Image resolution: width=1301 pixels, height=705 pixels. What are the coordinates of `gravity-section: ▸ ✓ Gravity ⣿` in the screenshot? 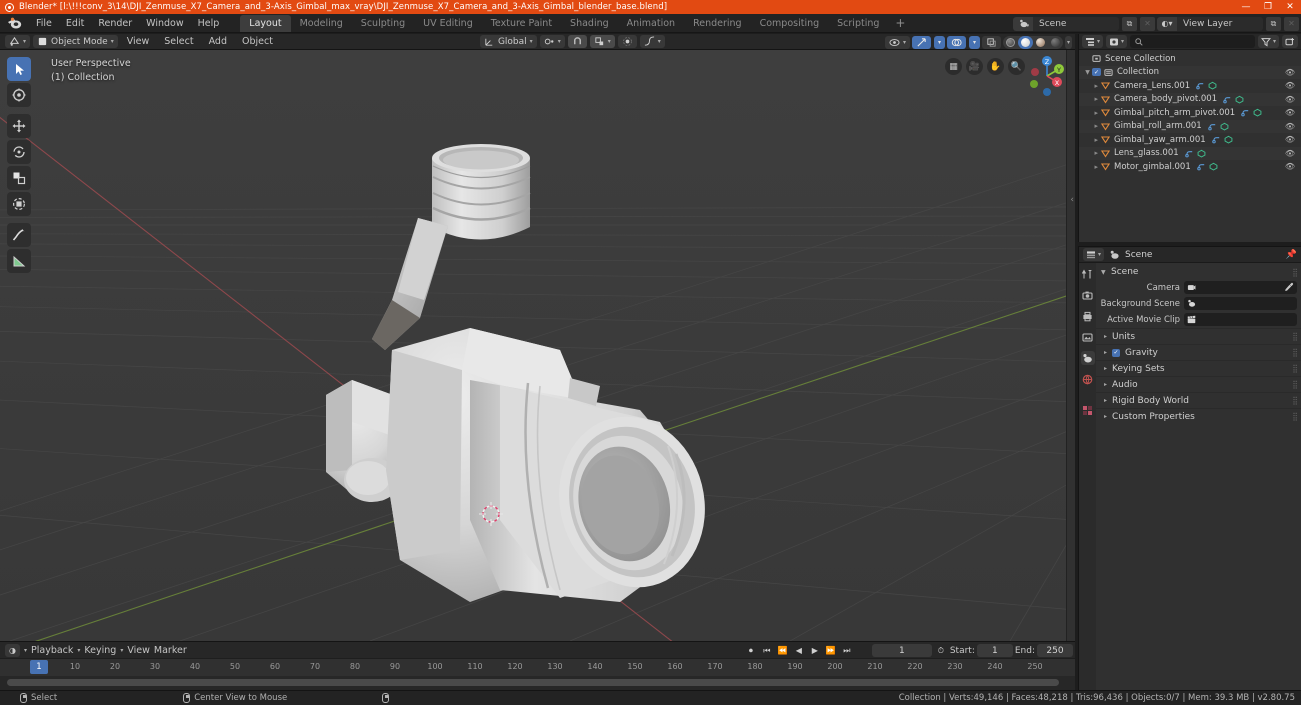 It's located at (1198, 352).